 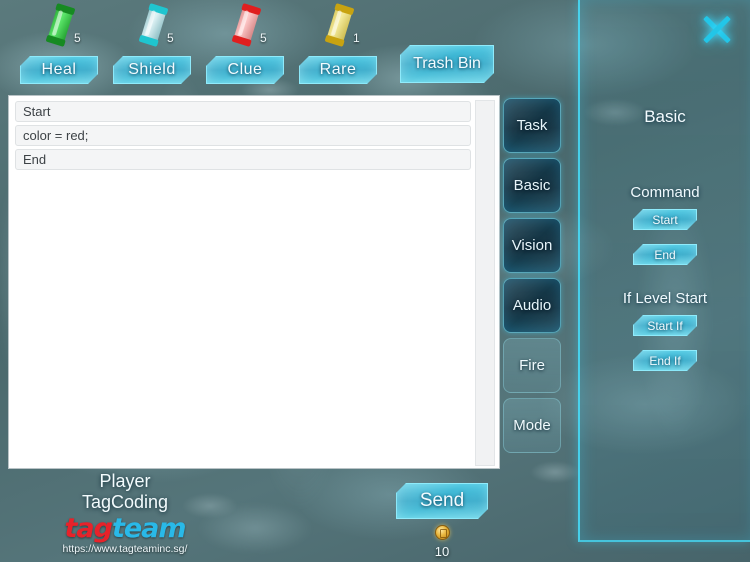 I want to click on category-tab-list: Task Basic Vision Audio Fire Mode, so click(x=533, y=278).